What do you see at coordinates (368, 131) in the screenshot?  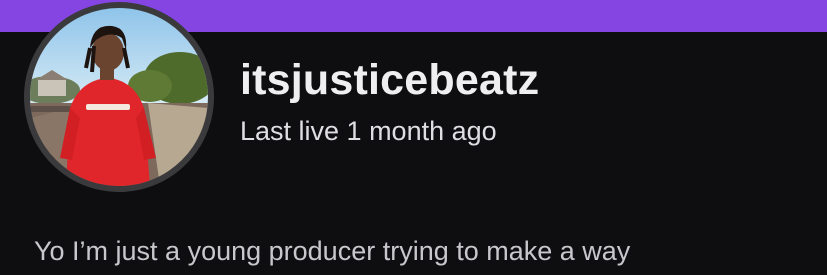 I see `last-live-status: Last live 1 month ago` at bounding box center [368, 131].